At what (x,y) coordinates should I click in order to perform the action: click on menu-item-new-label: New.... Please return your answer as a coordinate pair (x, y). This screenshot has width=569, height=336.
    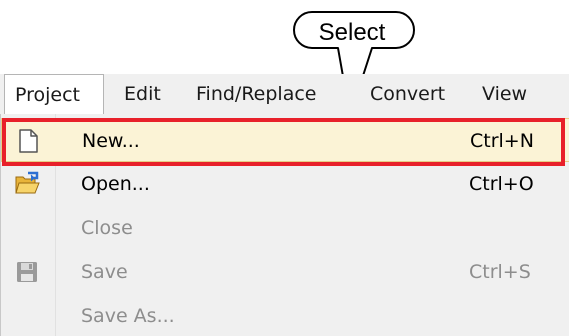
    Looking at the image, I should click on (111, 141).